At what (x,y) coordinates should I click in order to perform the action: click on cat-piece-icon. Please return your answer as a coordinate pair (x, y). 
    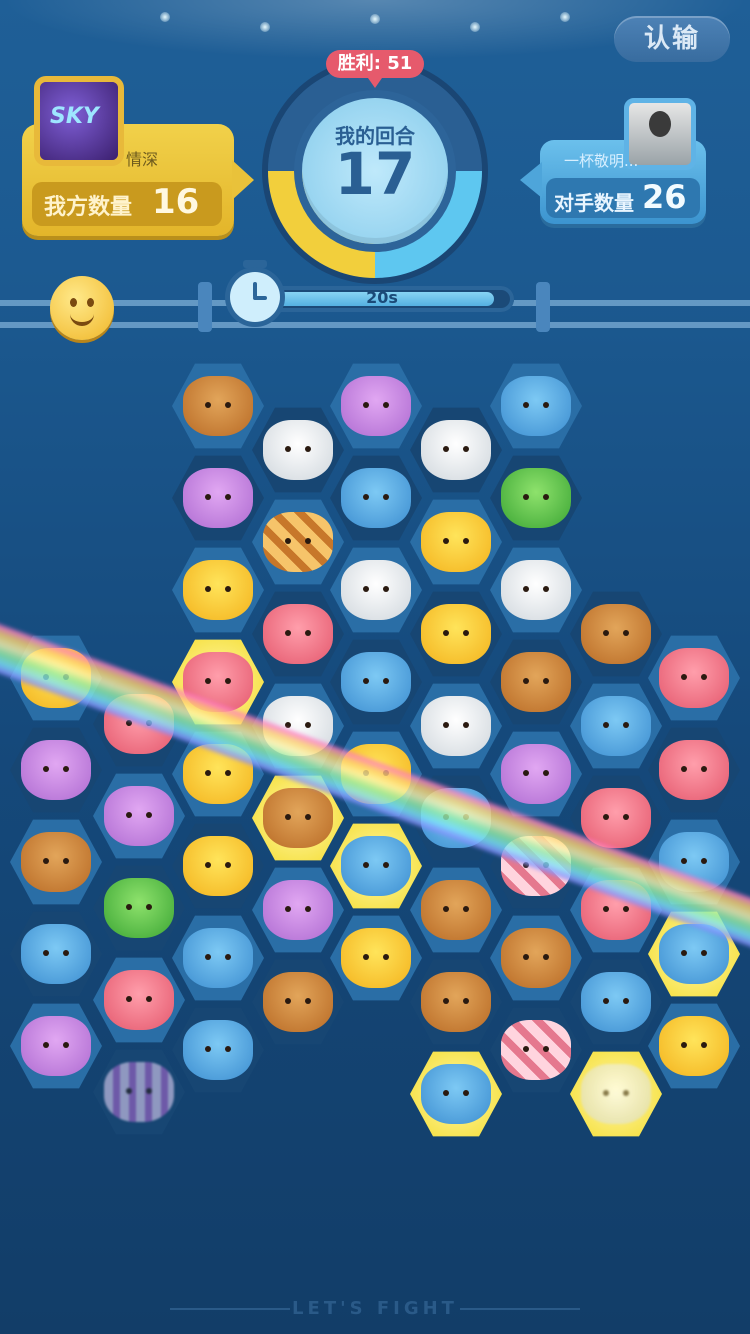
    Looking at the image, I should click on (376, 406).